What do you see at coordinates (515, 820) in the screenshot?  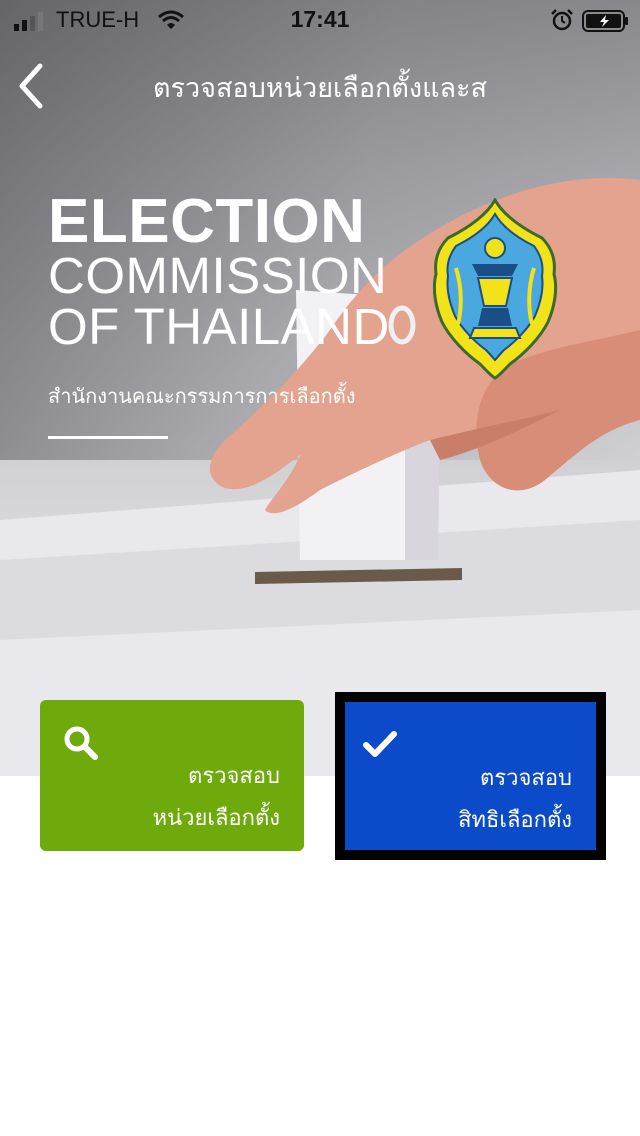 I see `card-rights-line2: สิทธิเลือกตั้ง` at bounding box center [515, 820].